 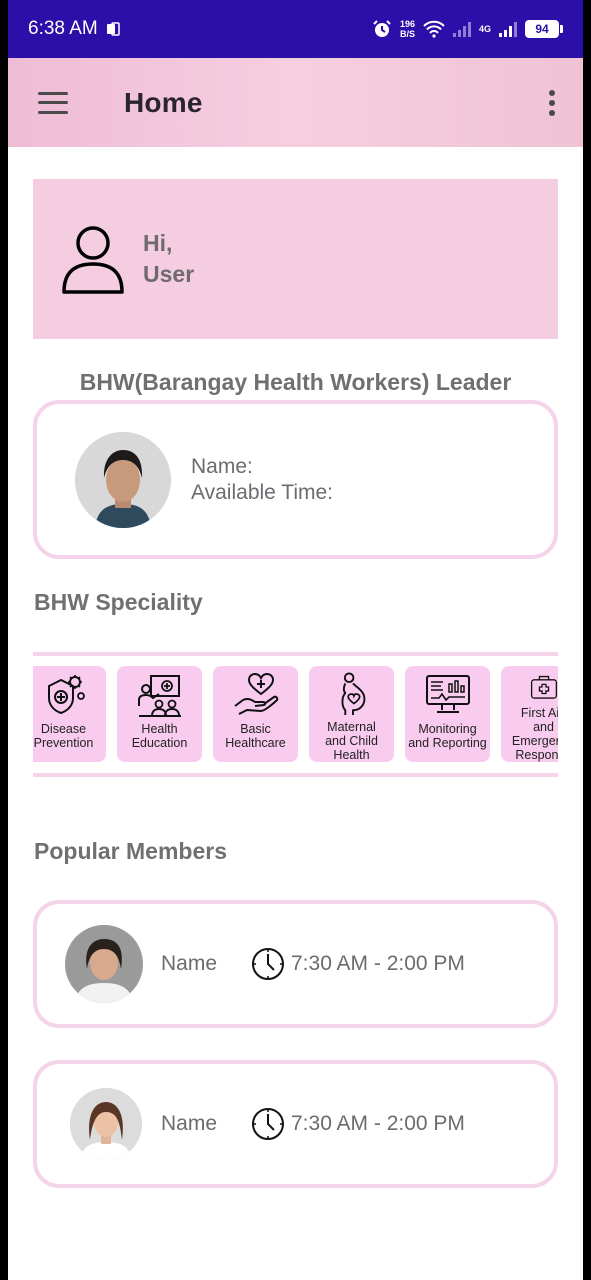 I want to click on hamburger-menu-icon, so click(x=53, y=102).